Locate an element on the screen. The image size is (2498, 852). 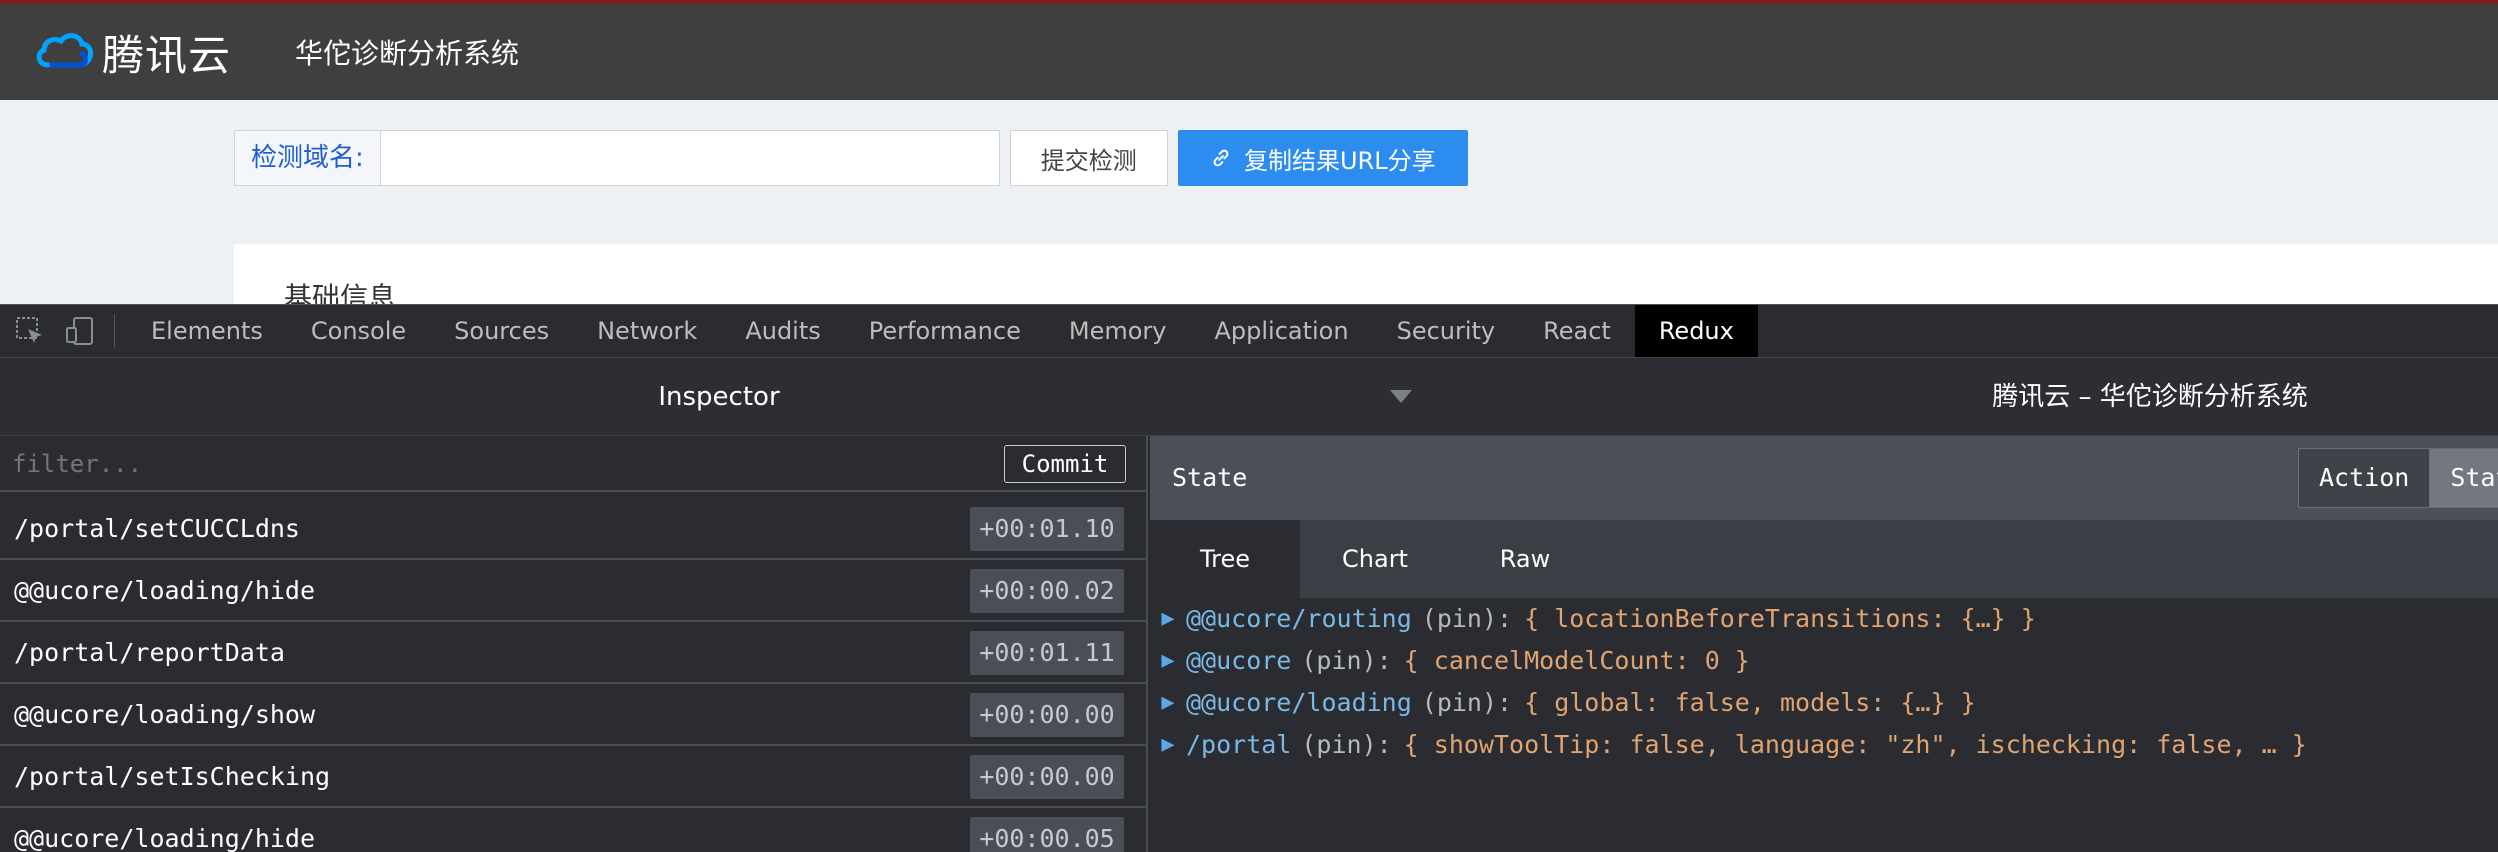
tree-value: { locationBeforeTransitions: {…} } is located at coordinates (1780, 618).